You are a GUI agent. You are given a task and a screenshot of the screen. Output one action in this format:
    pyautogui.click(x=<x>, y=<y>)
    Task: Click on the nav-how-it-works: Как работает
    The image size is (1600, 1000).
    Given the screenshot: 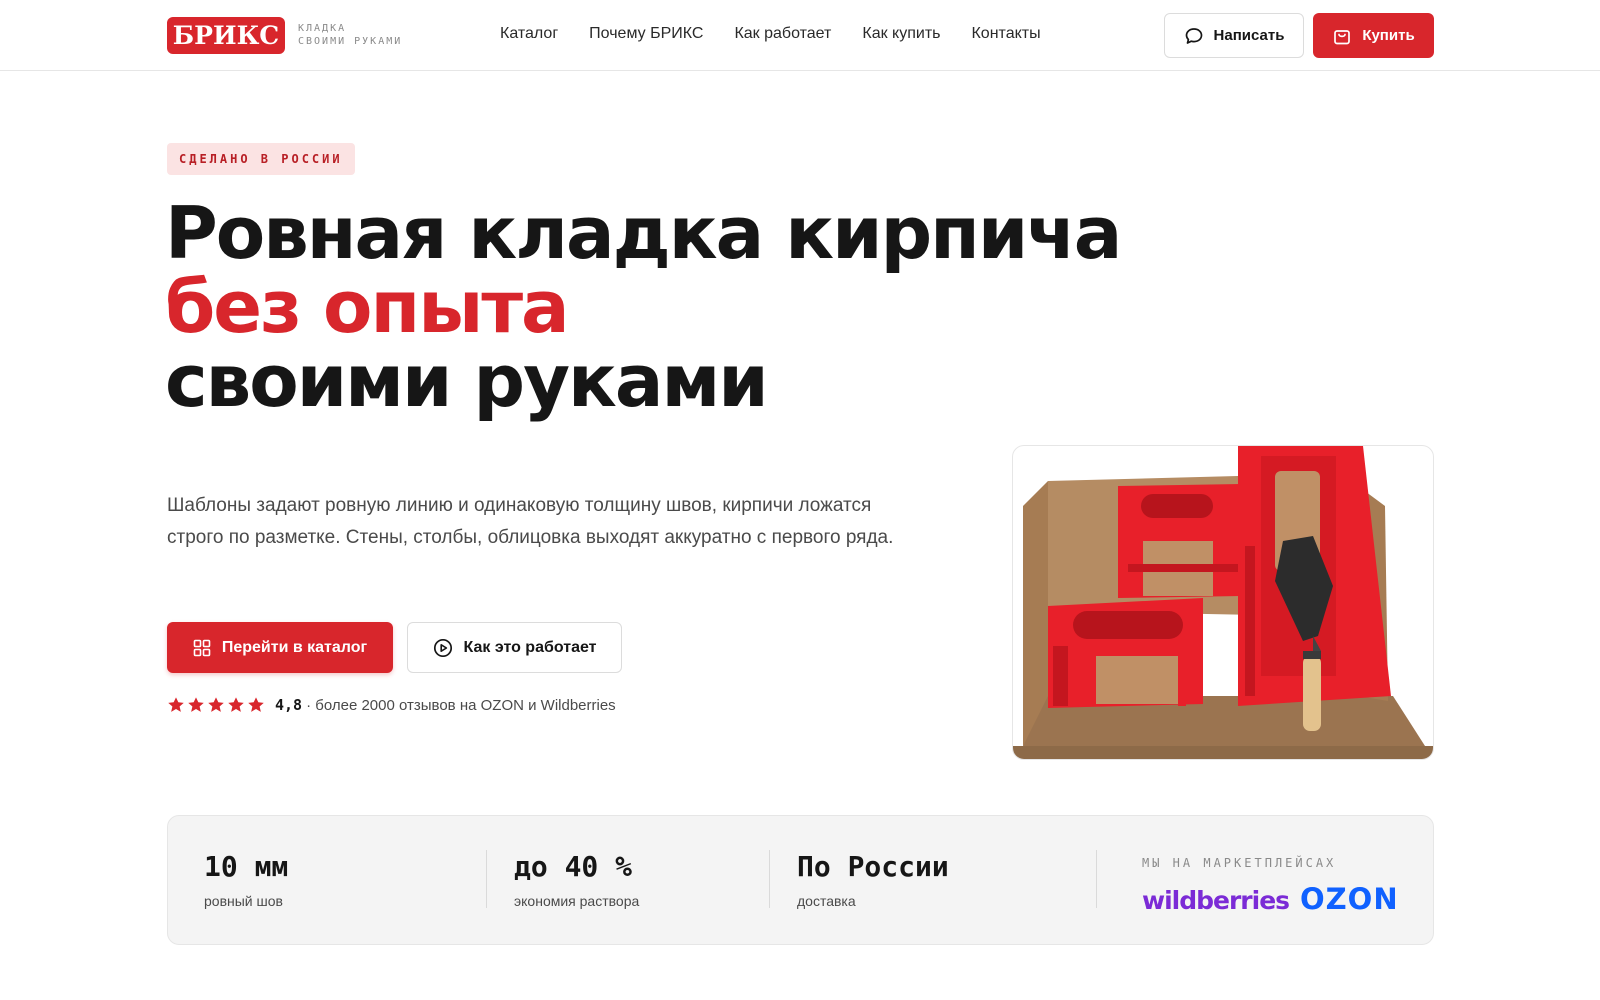 What is the action you would take?
    pyautogui.click(x=782, y=34)
    